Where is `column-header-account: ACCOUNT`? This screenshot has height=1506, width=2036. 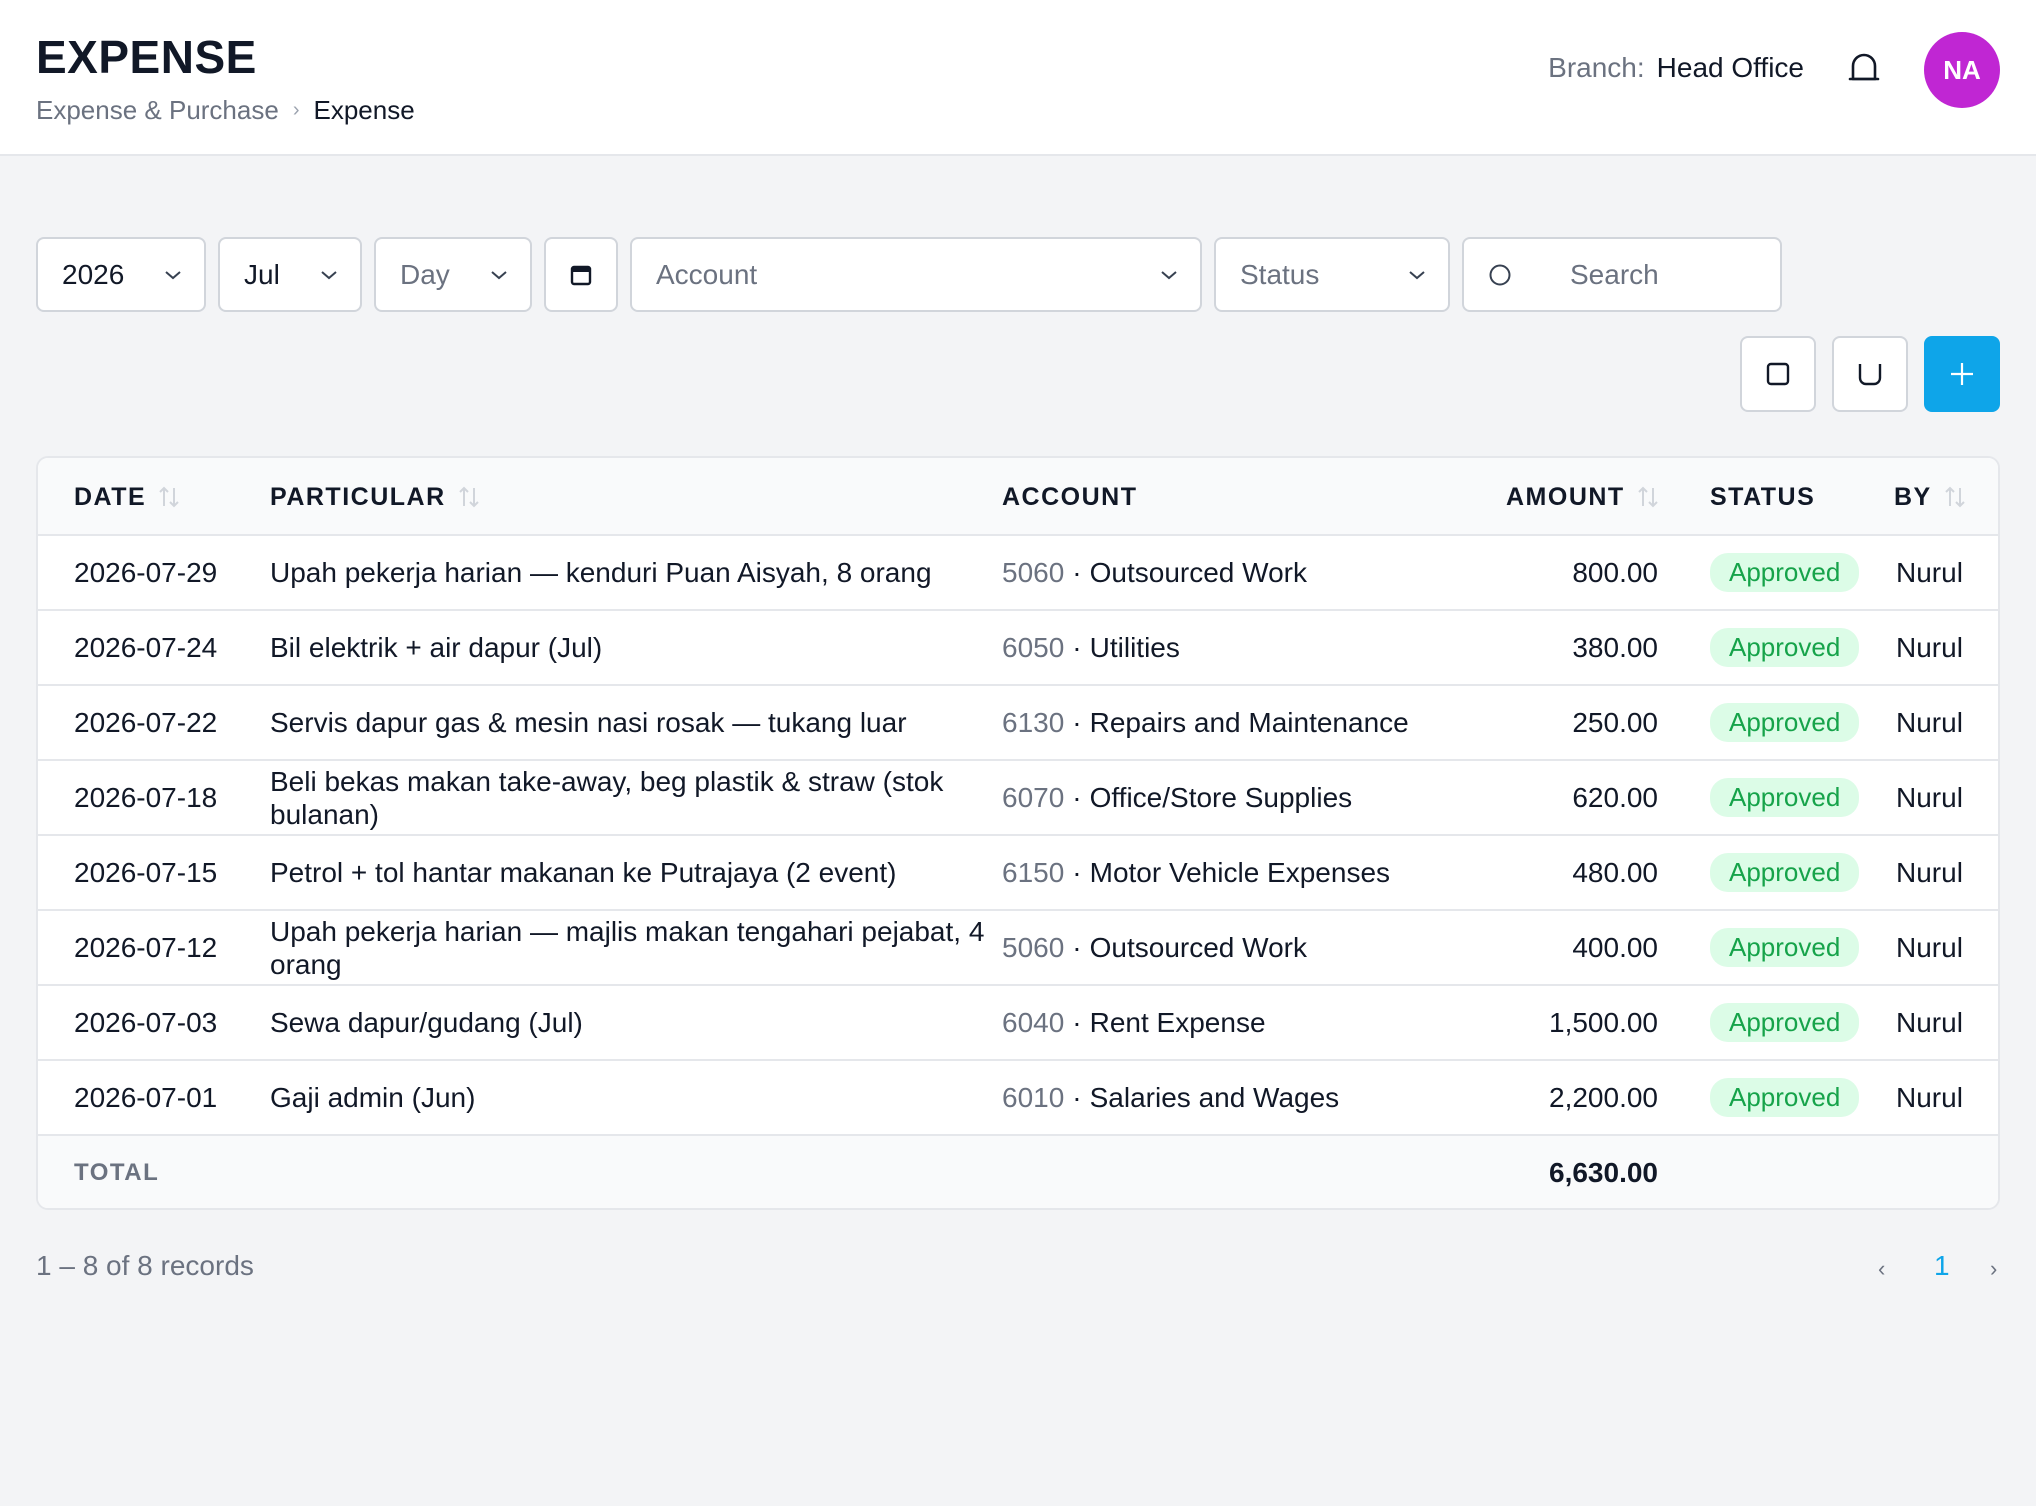
column-header-account: ACCOUNT is located at coordinates (1070, 497).